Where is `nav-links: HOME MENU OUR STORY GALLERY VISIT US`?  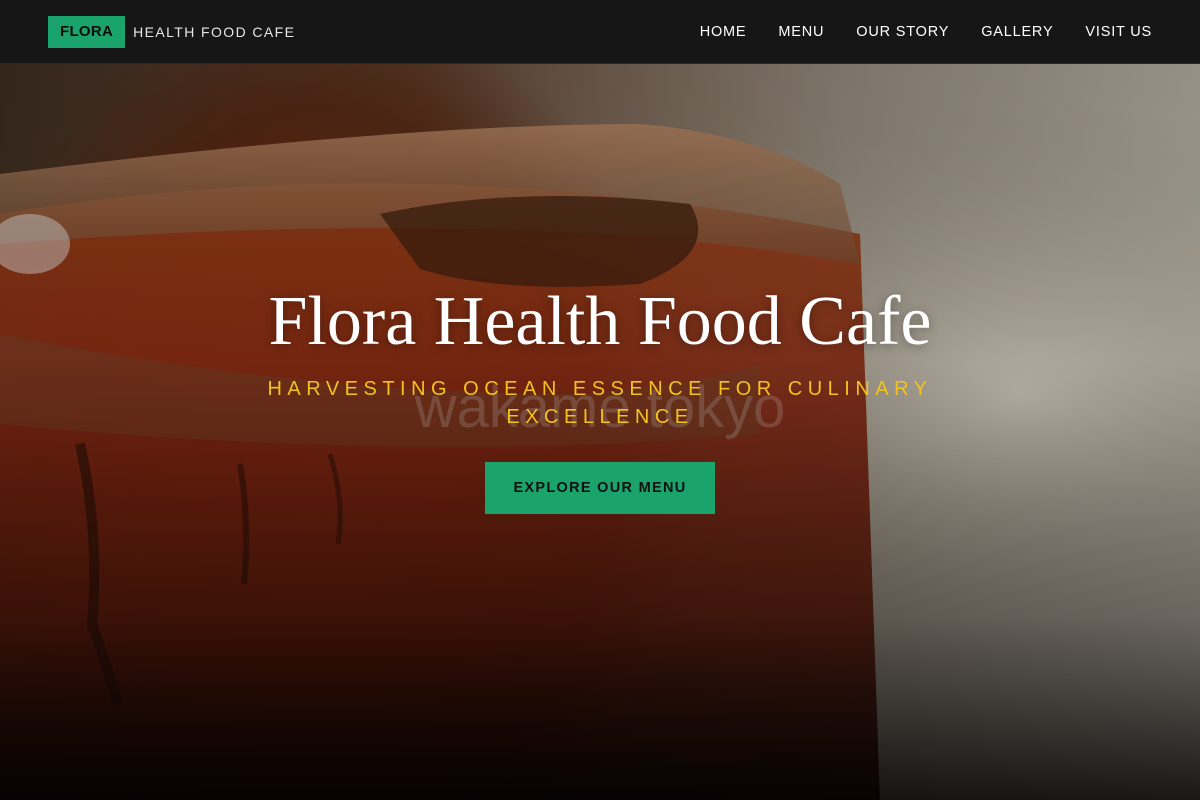 nav-links: HOME MENU OUR STORY GALLERY VISIT US is located at coordinates (926, 32).